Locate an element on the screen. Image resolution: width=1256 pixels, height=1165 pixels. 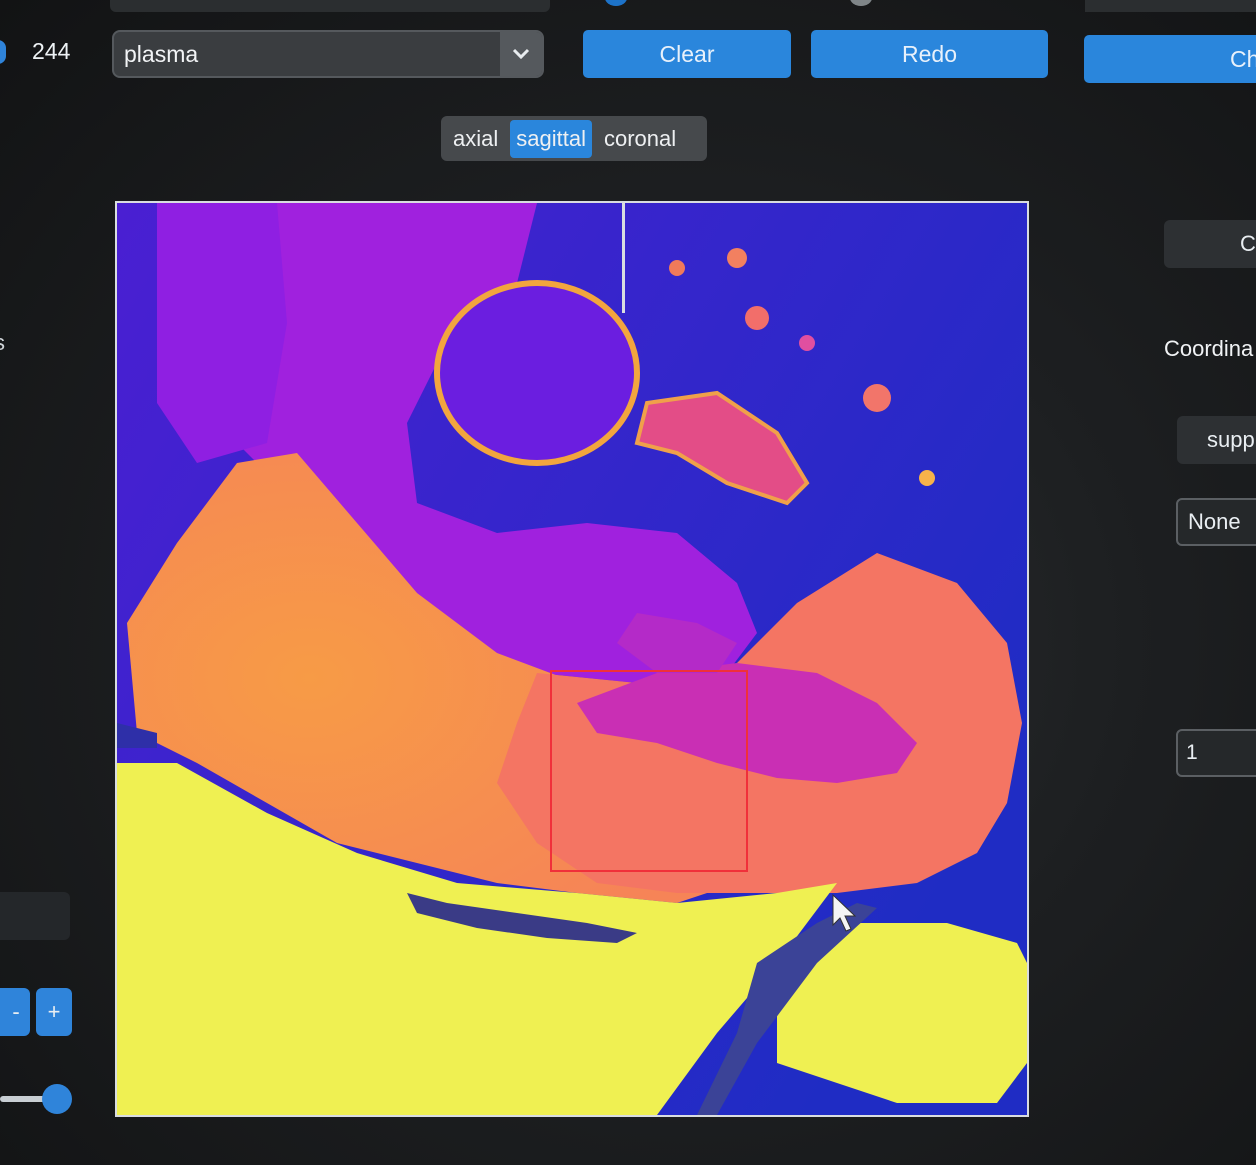
colormap-select: plasma is located at coordinates (328, 54).